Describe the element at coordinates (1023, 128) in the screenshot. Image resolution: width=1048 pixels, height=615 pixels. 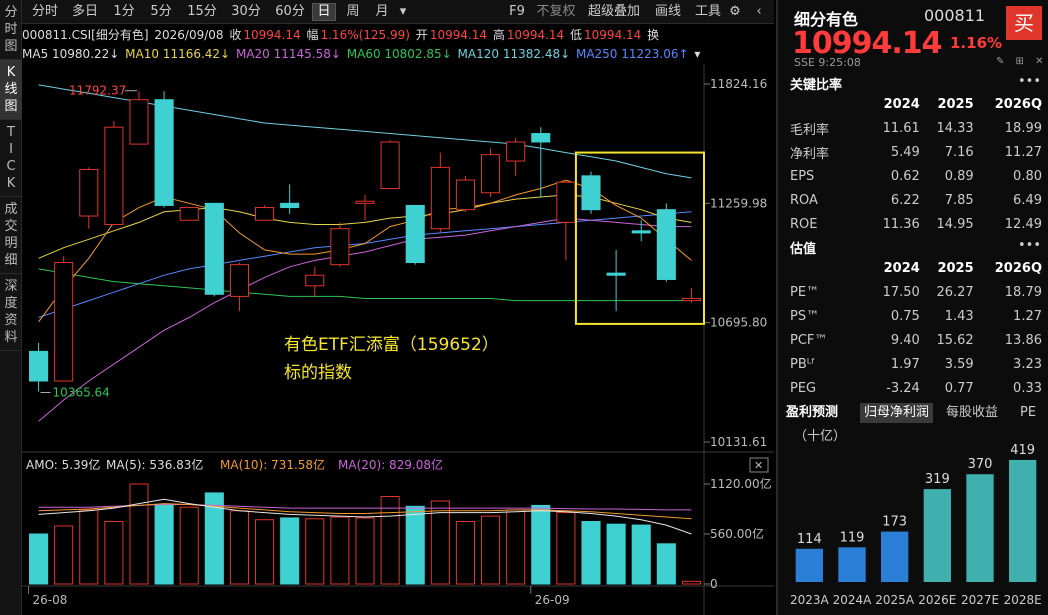
I see `key-ratio-value: 18.99` at that location.